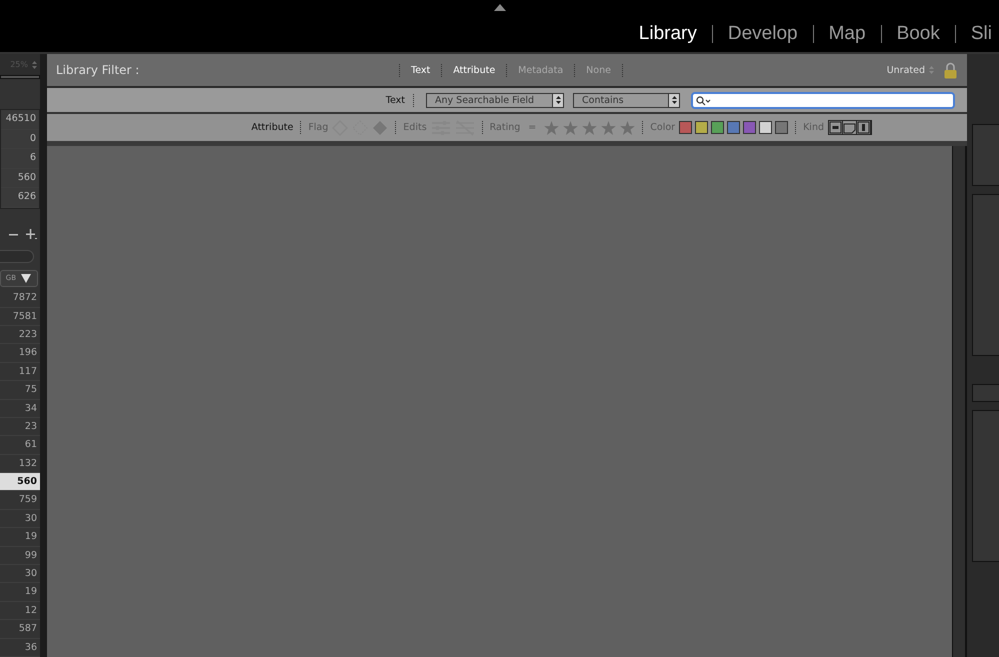 This screenshot has width=999, height=657. I want to click on edits-label: Edits, so click(415, 127).